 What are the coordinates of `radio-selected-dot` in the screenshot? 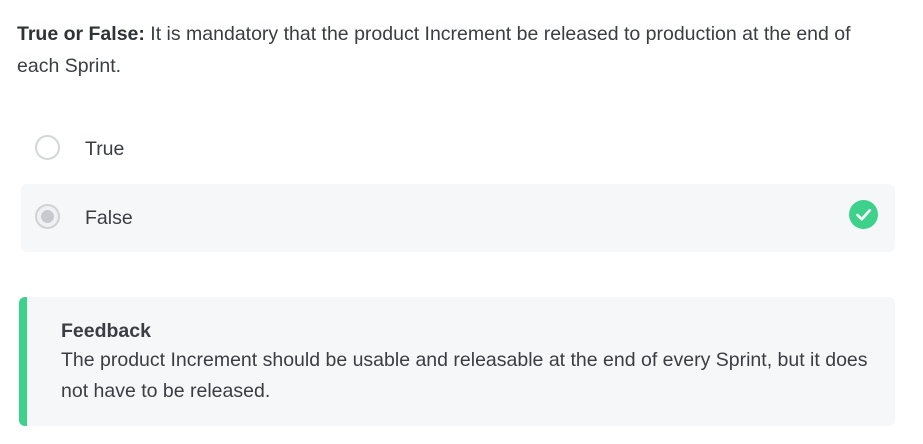 It's located at (47, 216).